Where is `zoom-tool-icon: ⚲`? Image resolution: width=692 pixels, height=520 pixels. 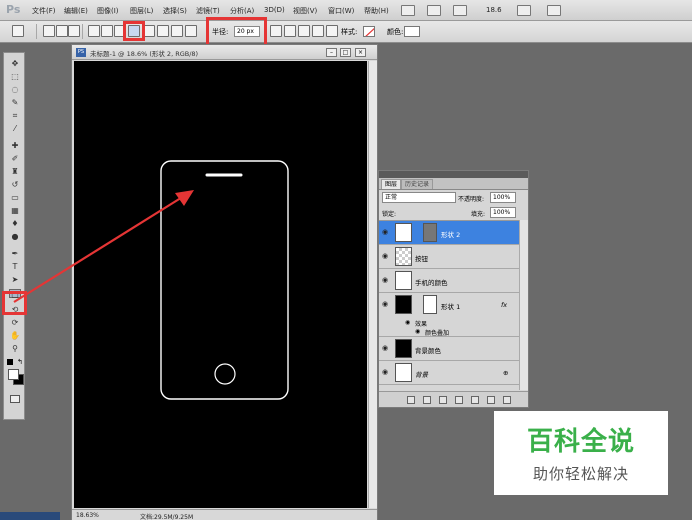
zoom-tool-icon: ⚲ is located at coordinates (15, 348).